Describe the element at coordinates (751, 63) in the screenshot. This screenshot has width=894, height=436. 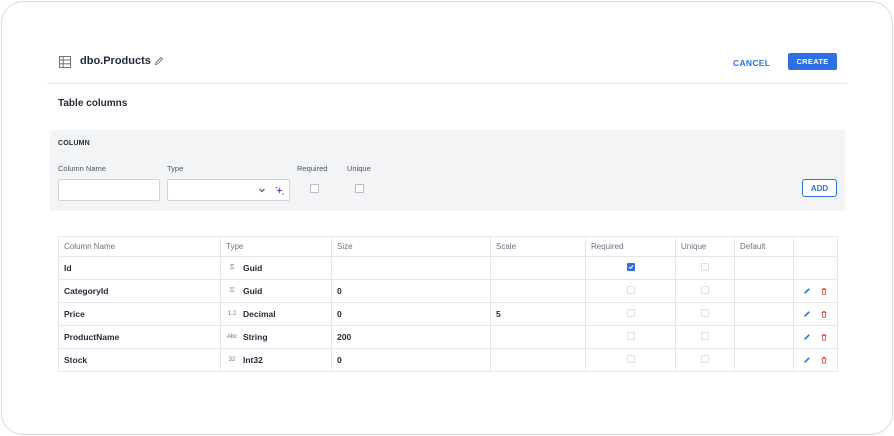
I see `cancel-button: CANCEL` at that location.